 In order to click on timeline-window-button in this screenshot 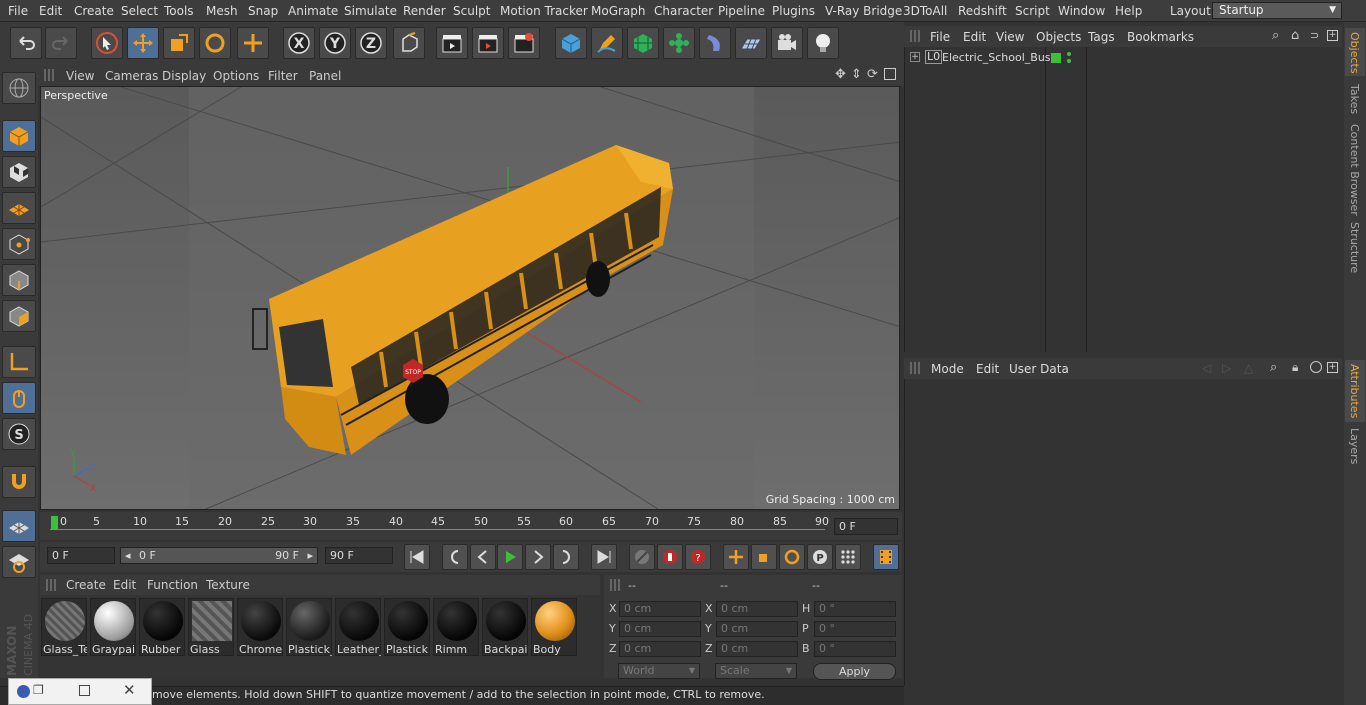, I will do `click(886, 557)`.